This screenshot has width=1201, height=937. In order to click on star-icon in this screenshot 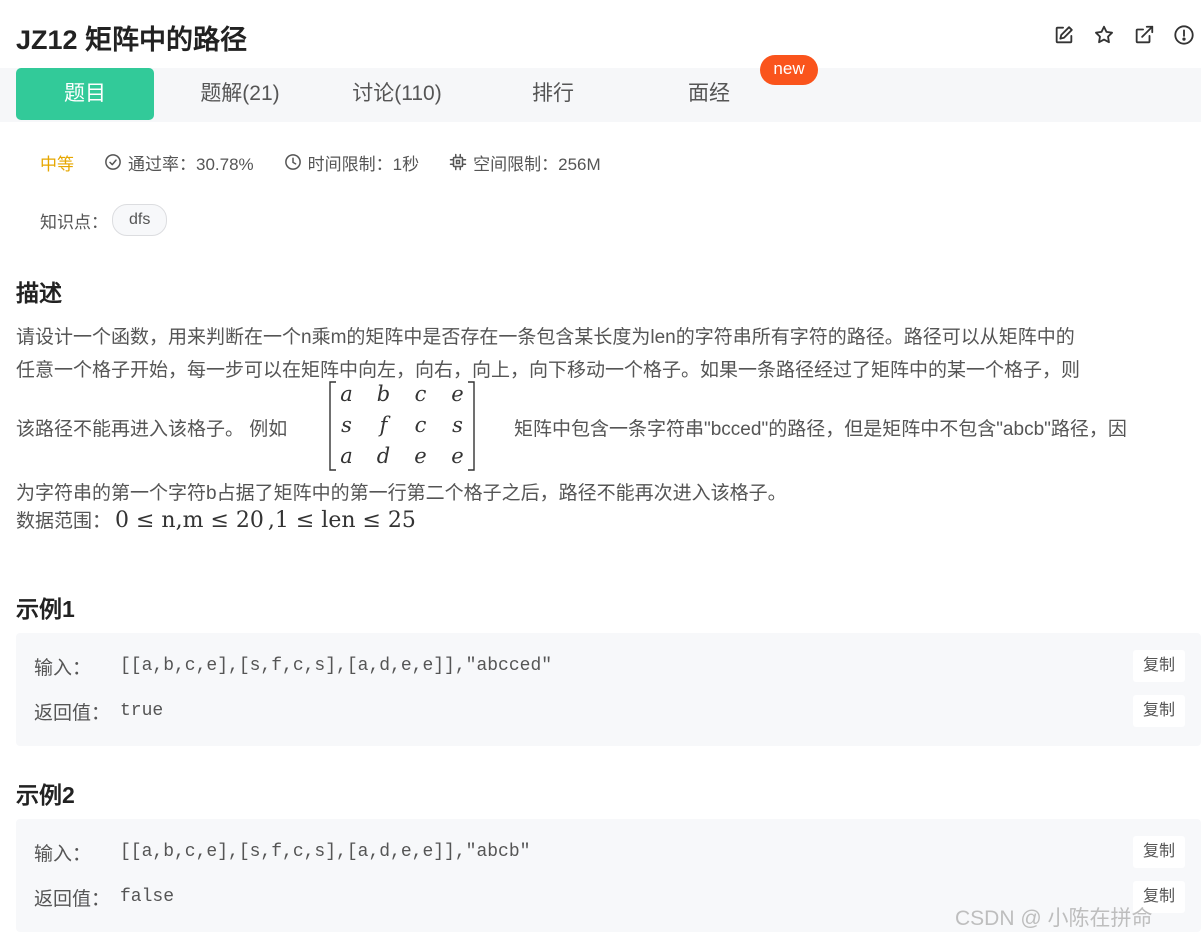, I will do `click(1104, 35)`.